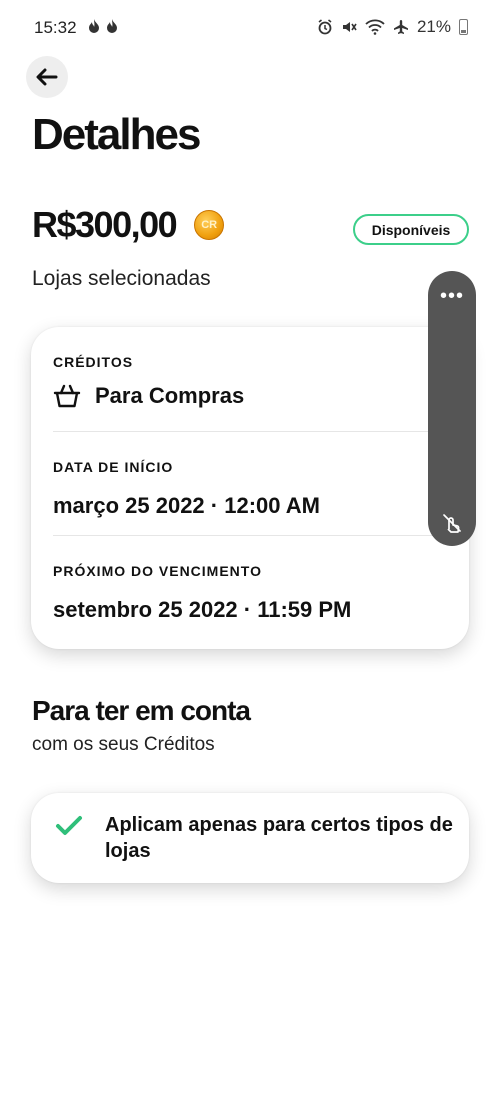 Image resolution: width=500 pixels, height=1111 pixels. What do you see at coordinates (103, 26) in the screenshot?
I see `status-left-icons` at bounding box center [103, 26].